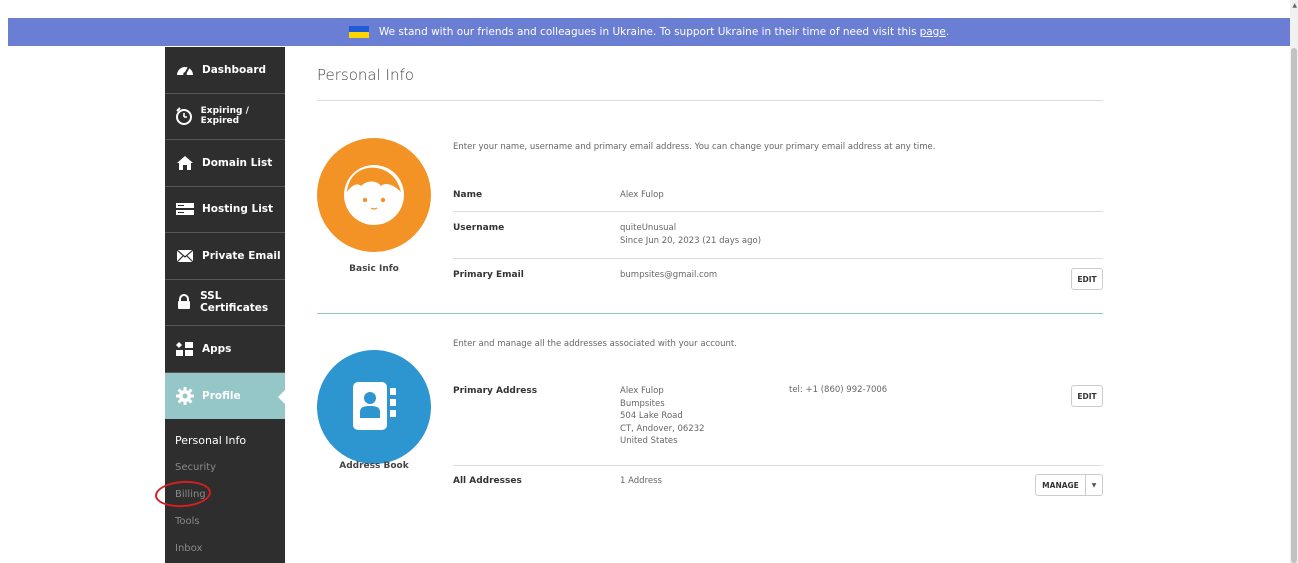 The width and height of the screenshot is (1298, 563). What do you see at coordinates (648, 228) in the screenshot?
I see `username-text: quiteUnusual` at bounding box center [648, 228].